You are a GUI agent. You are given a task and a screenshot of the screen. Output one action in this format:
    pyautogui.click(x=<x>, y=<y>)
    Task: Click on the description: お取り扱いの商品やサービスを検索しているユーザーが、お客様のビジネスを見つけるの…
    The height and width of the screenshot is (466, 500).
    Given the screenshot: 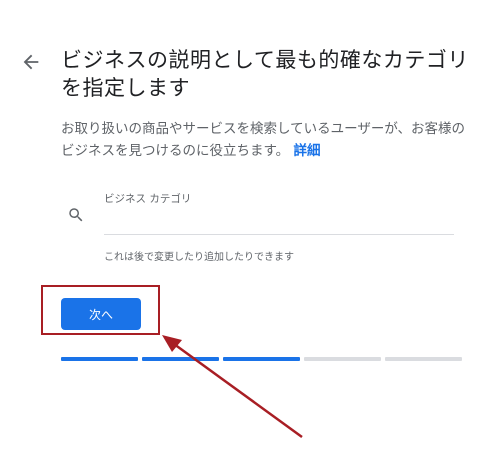 What is the action you would take?
    pyautogui.click(x=266, y=140)
    